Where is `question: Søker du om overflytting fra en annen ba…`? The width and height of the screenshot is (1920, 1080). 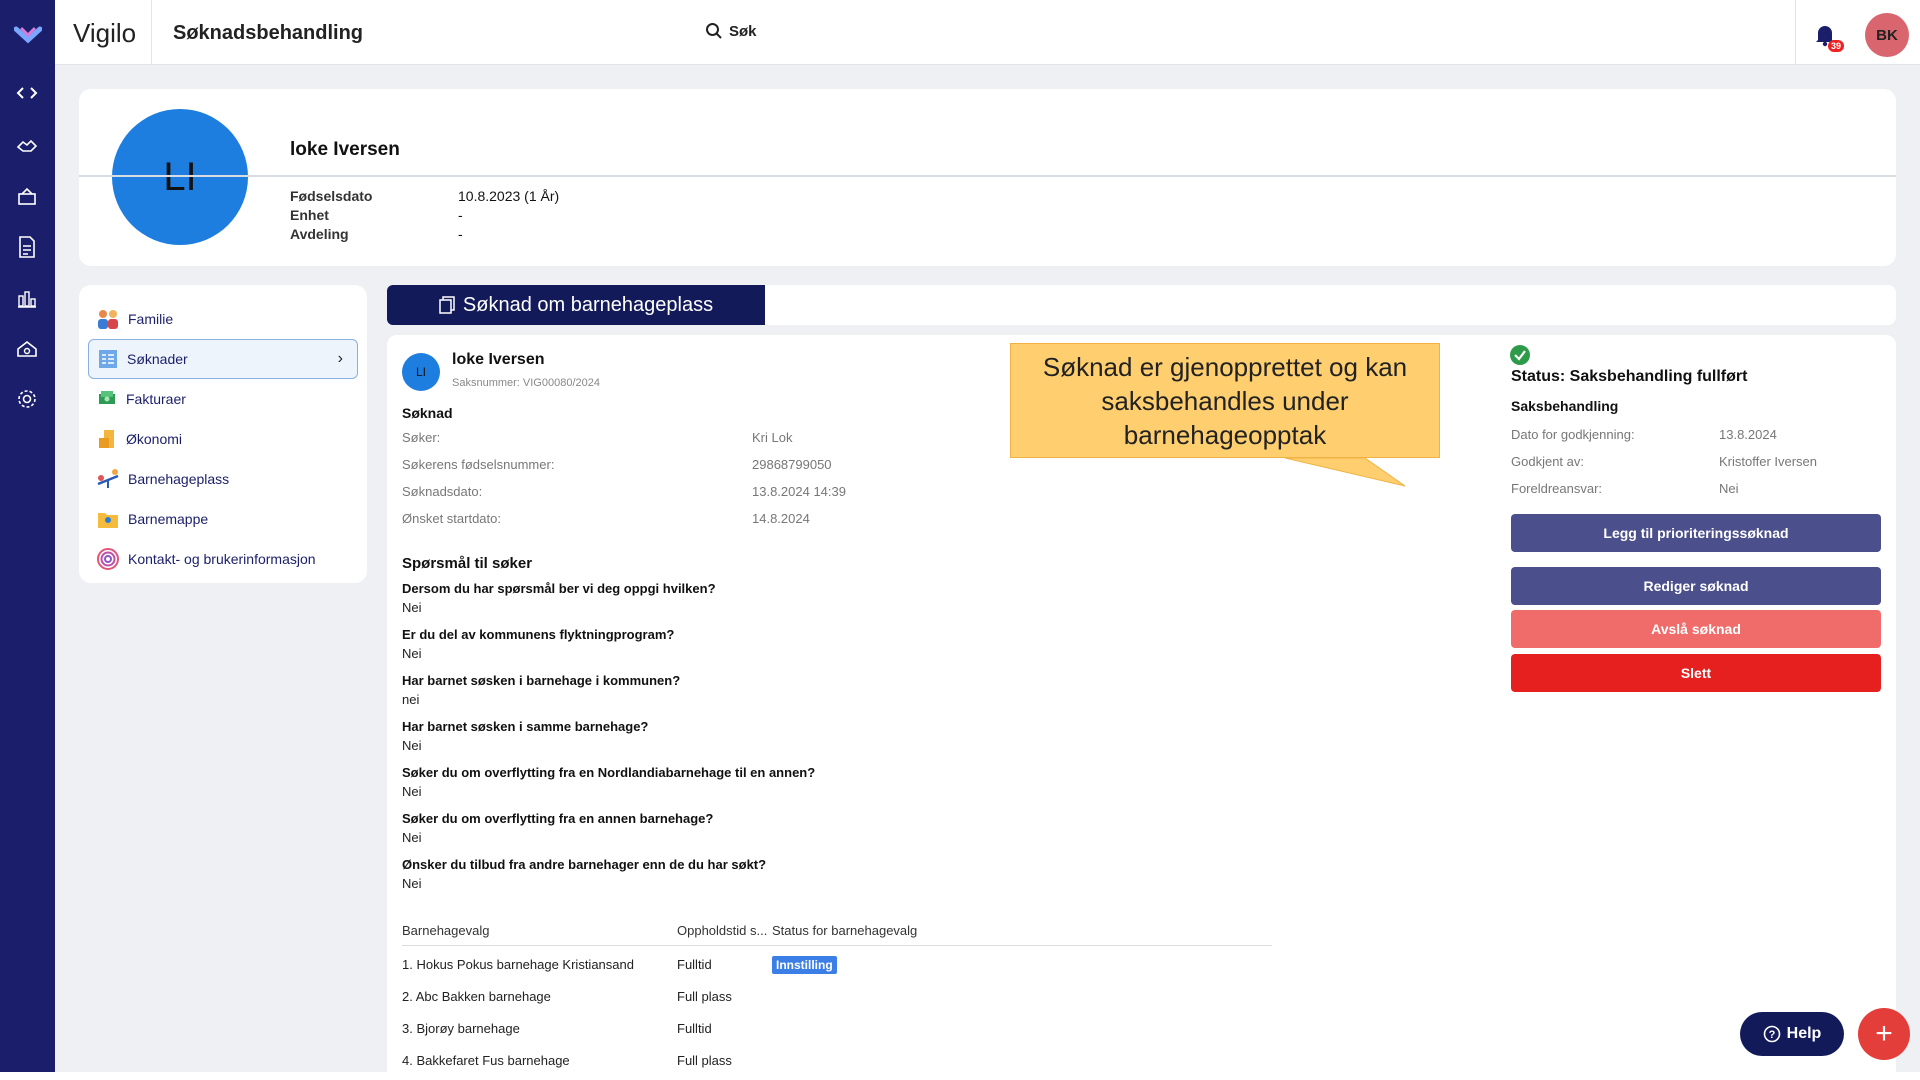 question: Søker du om overflytting fra en annen ba… is located at coordinates (558, 818).